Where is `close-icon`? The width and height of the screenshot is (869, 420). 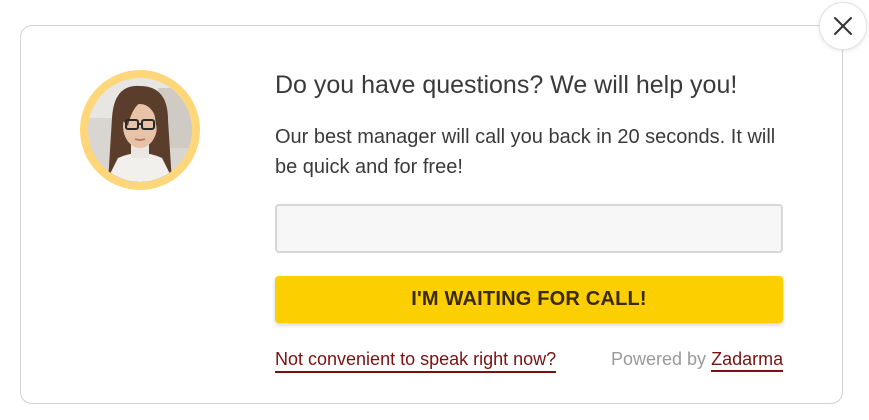 close-icon is located at coordinates (843, 26).